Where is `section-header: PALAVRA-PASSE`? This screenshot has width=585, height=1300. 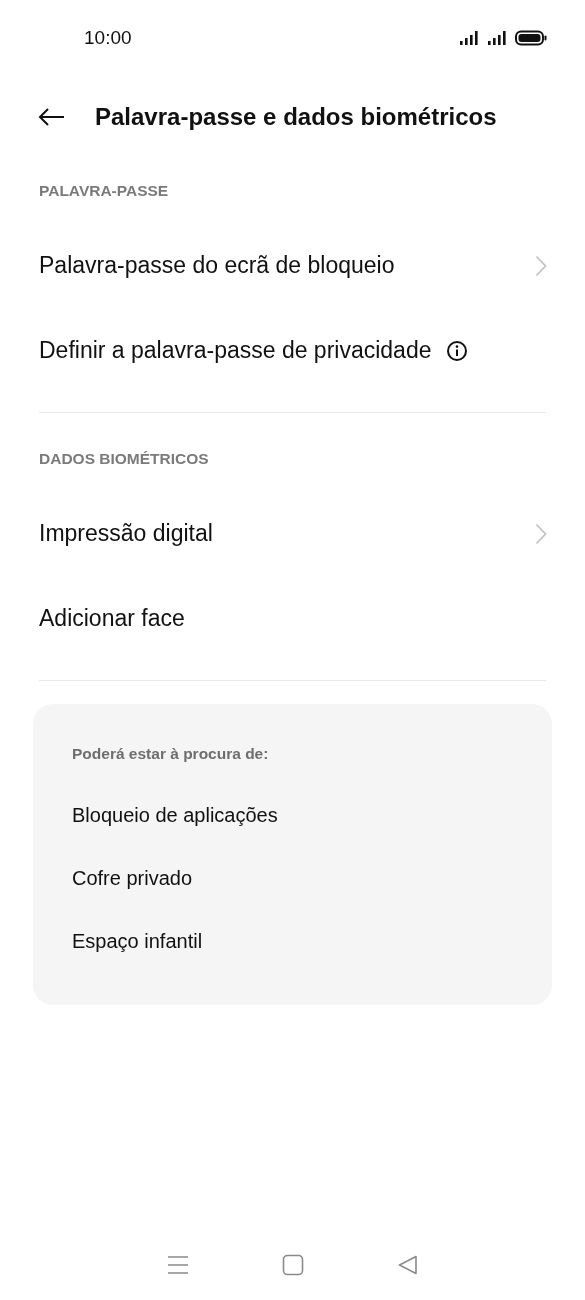 section-header: PALAVRA-PASSE is located at coordinates (104, 191).